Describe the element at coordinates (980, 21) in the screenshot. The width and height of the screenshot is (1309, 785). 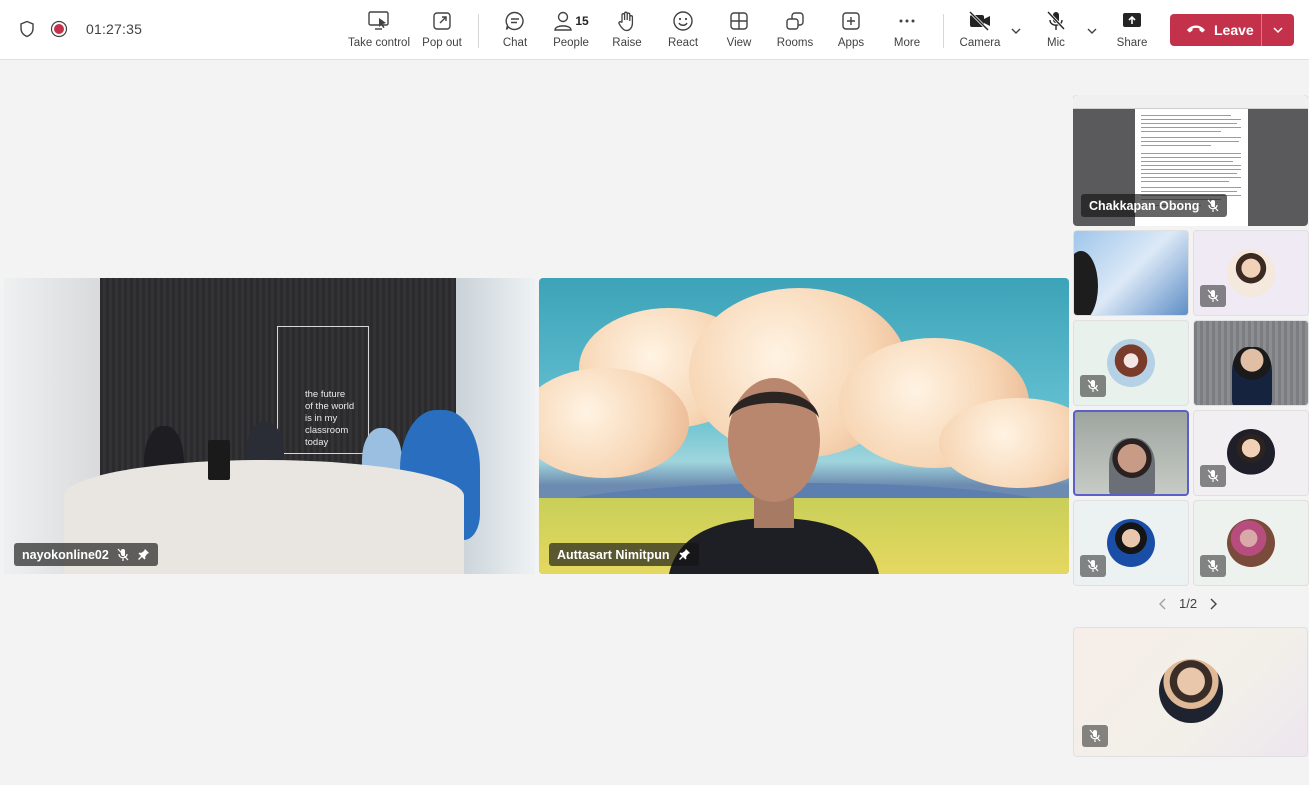
I see `camera-off-icon` at that location.